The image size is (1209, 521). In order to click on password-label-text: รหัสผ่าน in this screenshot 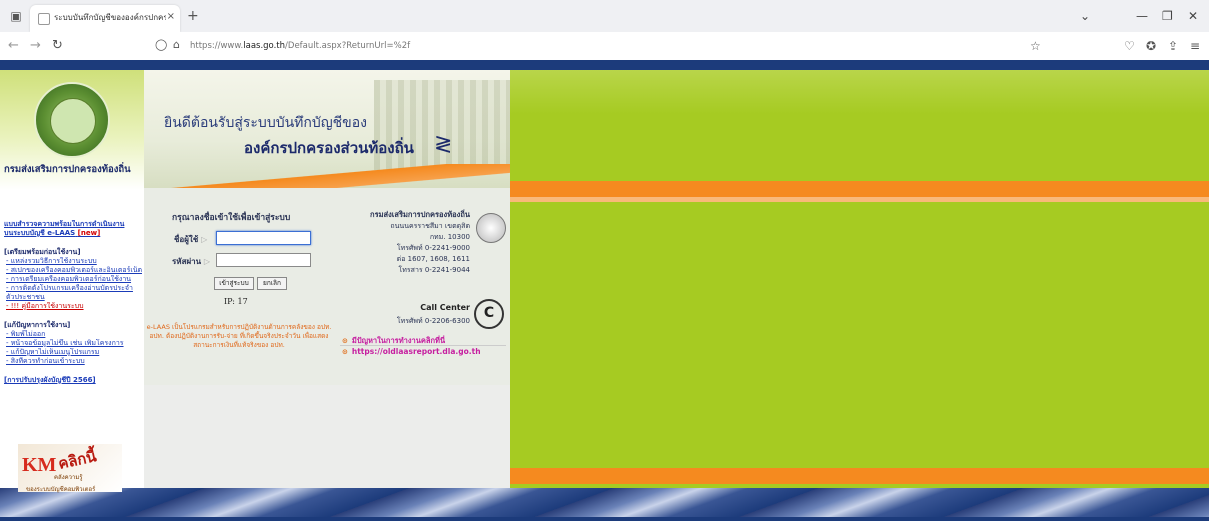, I will do `click(187, 261)`.